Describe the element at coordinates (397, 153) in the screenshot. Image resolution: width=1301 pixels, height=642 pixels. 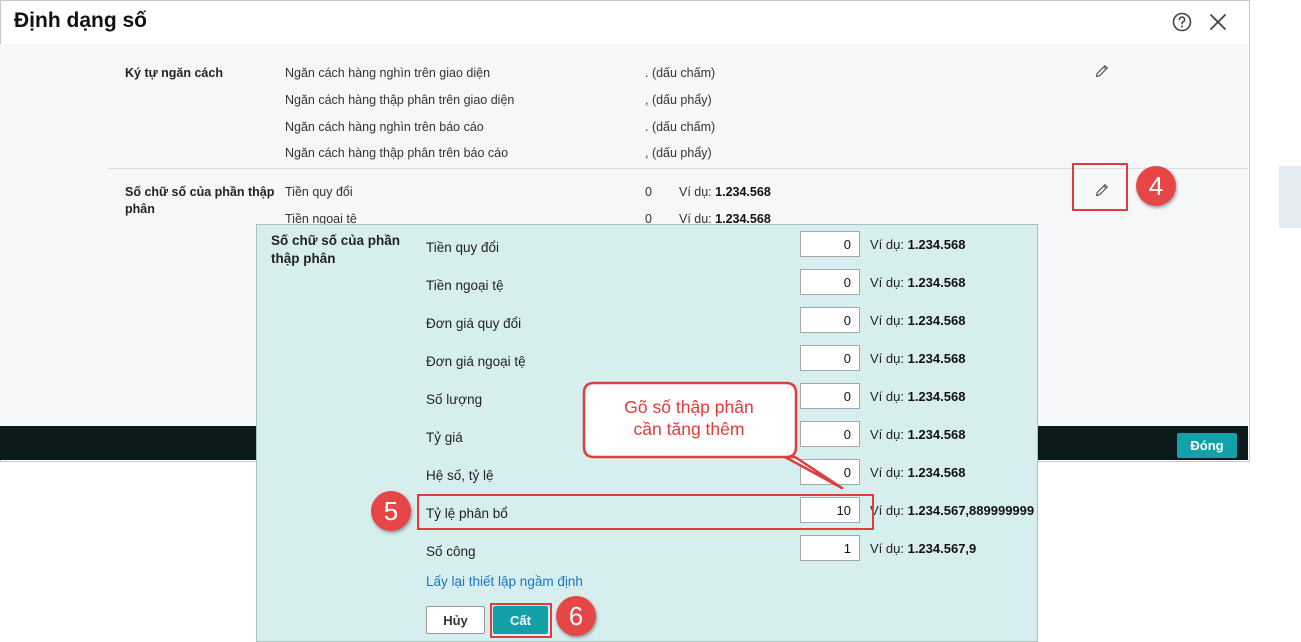
I see `separator-row-label: Ngăn cách hàng thập phân trên báo cáo` at that location.